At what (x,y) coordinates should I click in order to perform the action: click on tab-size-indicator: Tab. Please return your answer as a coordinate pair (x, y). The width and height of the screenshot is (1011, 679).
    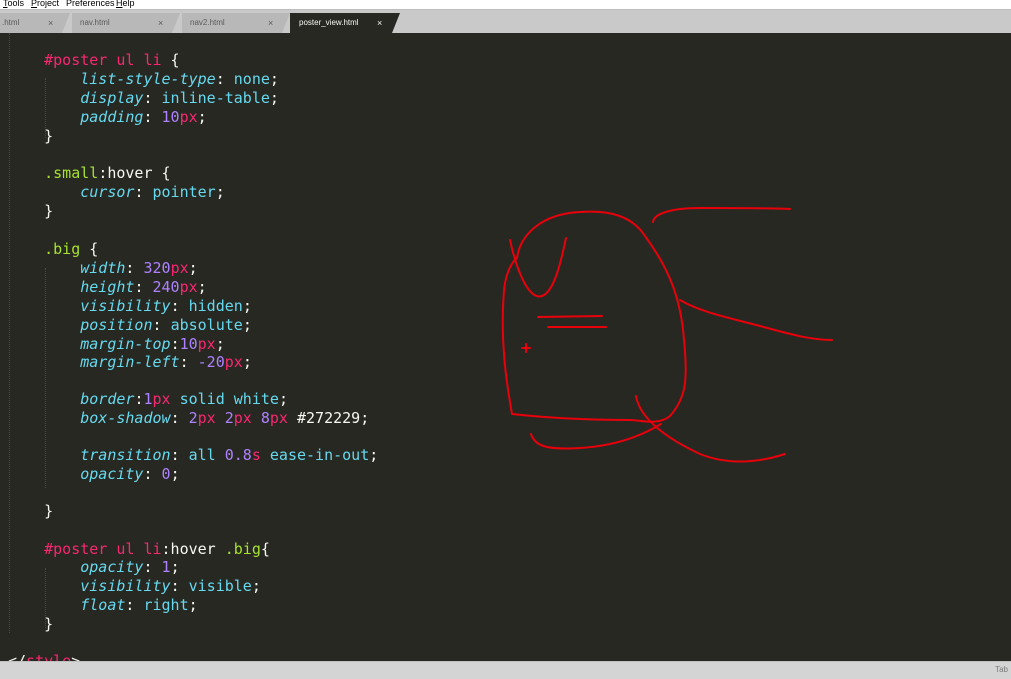
    Looking at the image, I should click on (1001, 669).